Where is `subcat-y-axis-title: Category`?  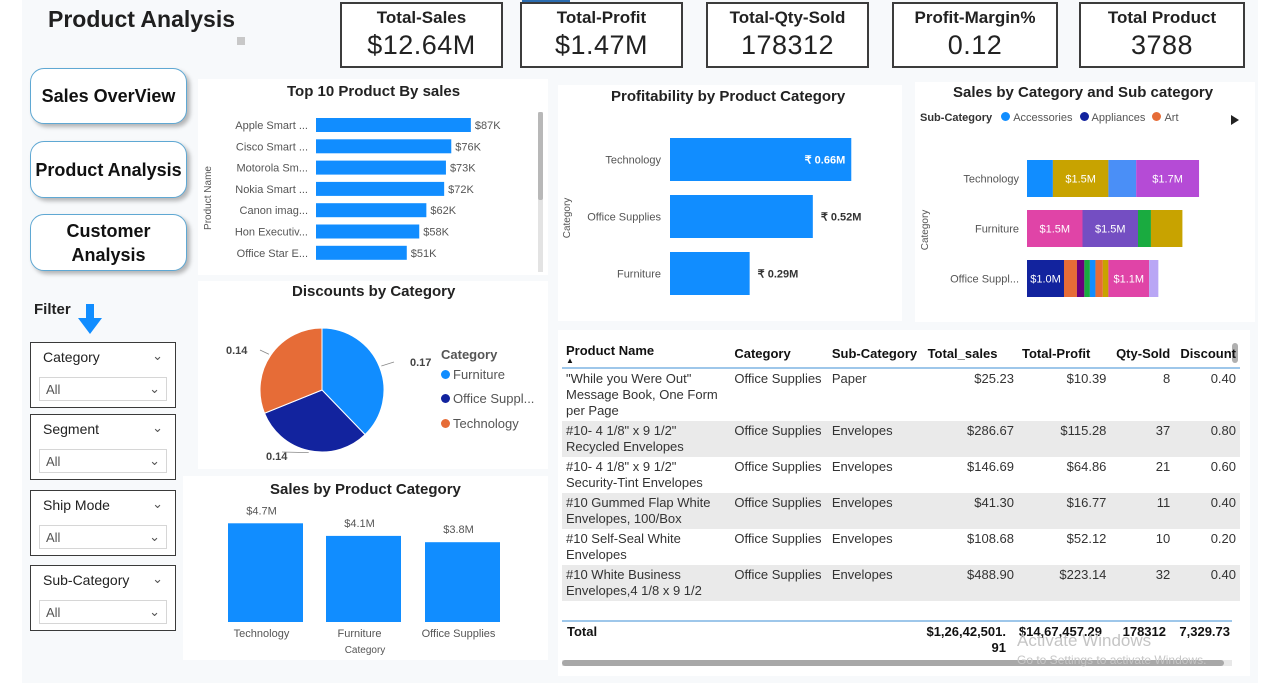 subcat-y-axis-title: Category is located at coordinates (925, 230).